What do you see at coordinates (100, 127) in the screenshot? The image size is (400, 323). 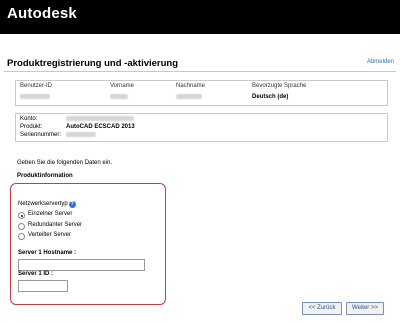 I see `product-value: AutoCAD ECSCAD 2013` at bounding box center [100, 127].